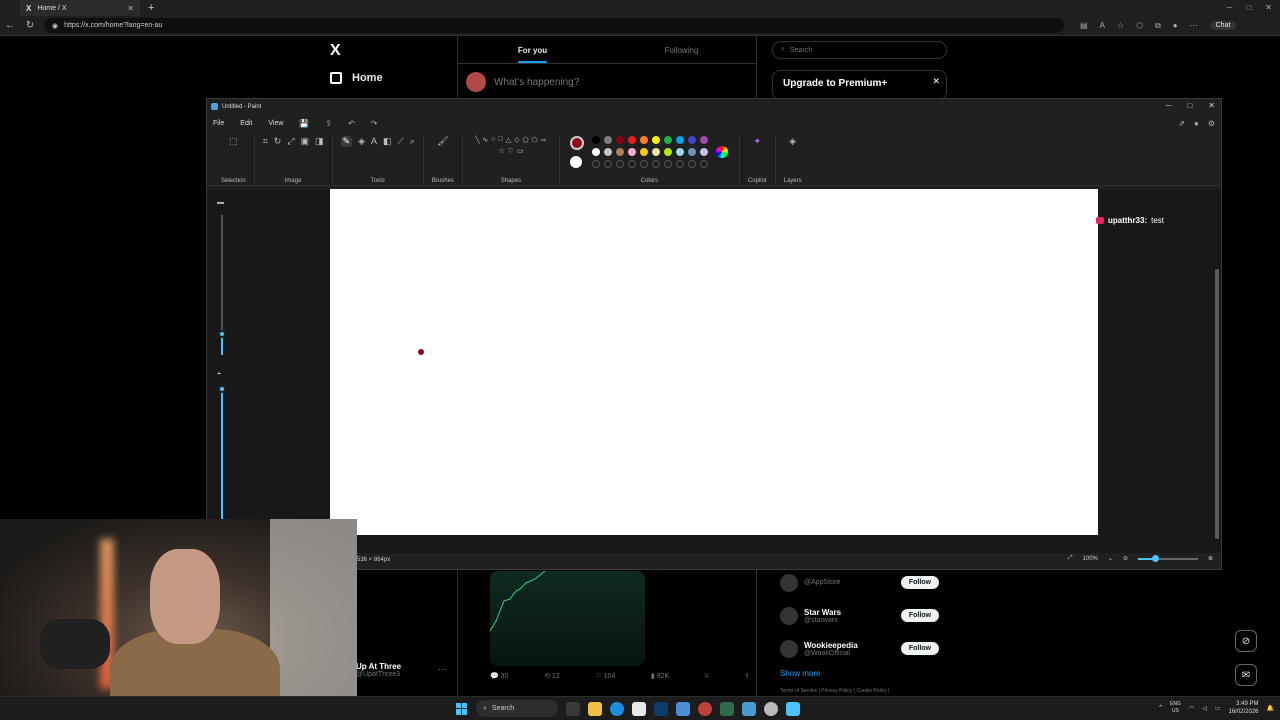  What do you see at coordinates (660, 676) in the screenshot?
I see `views-button: ▮ 92K` at bounding box center [660, 676].